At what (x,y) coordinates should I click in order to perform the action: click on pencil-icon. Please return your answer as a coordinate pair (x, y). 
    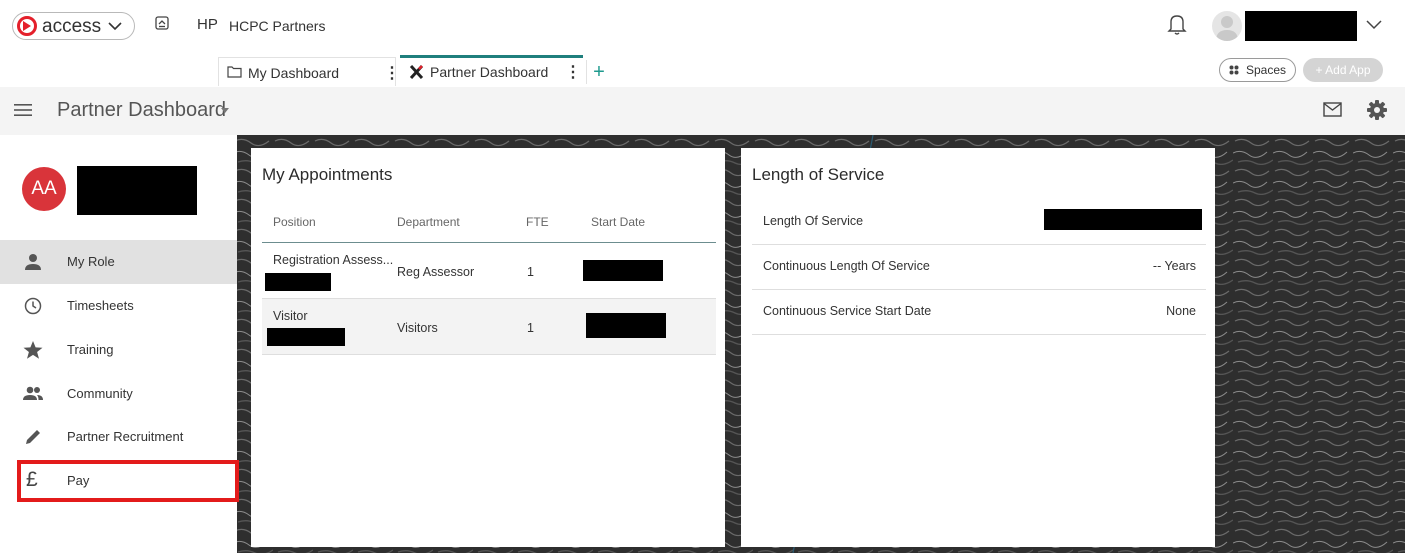
    Looking at the image, I should click on (33, 437).